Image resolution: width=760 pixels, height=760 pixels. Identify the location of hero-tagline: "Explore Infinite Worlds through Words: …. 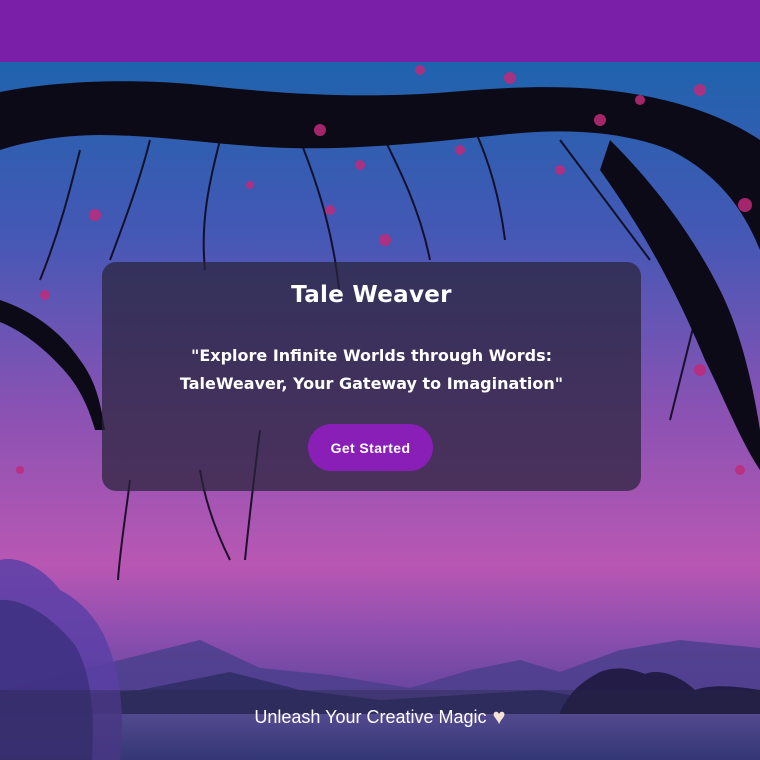
(371, 370).